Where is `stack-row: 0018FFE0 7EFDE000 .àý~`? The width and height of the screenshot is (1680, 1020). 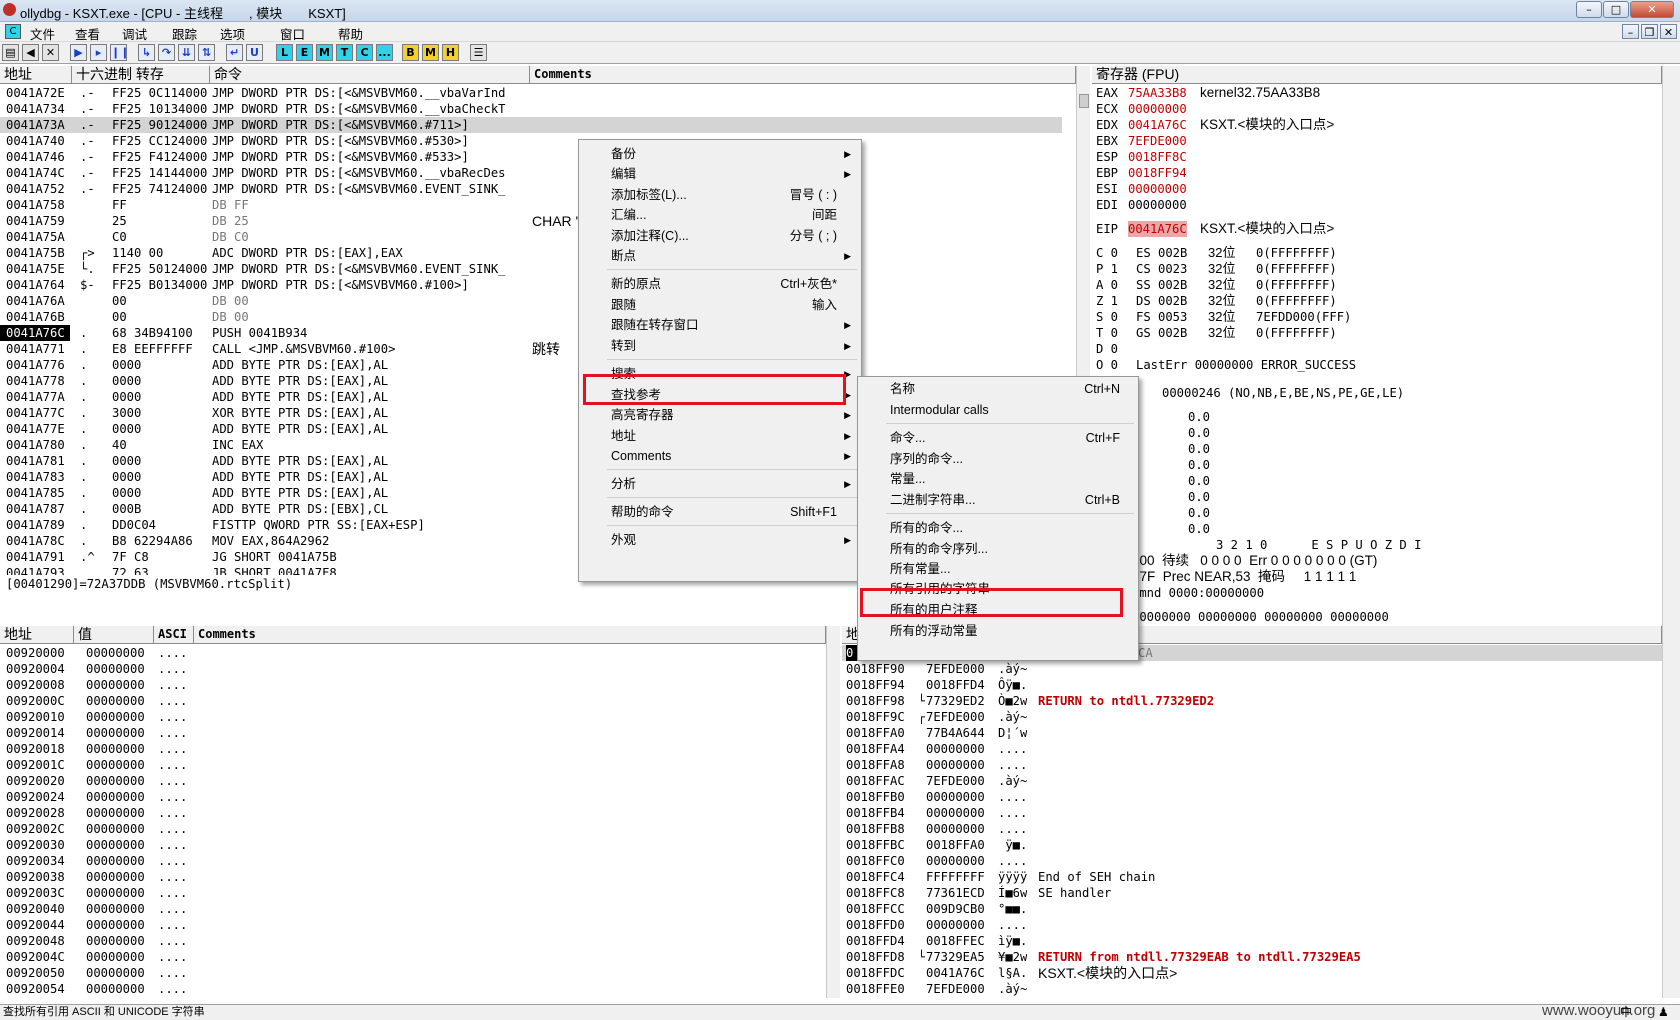
stack-row: 0018FFE0 7EFDE000 .àý~ is located at coordinates (1252, 989).